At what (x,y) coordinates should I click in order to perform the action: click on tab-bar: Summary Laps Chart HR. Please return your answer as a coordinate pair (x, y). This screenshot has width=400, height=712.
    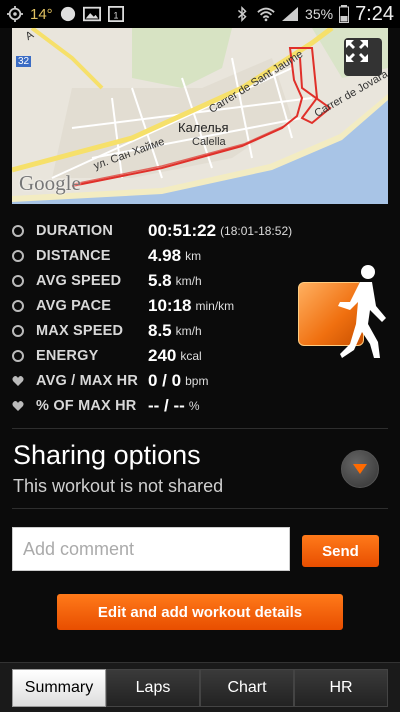
    Looking at the image, I should click on (200, 687).